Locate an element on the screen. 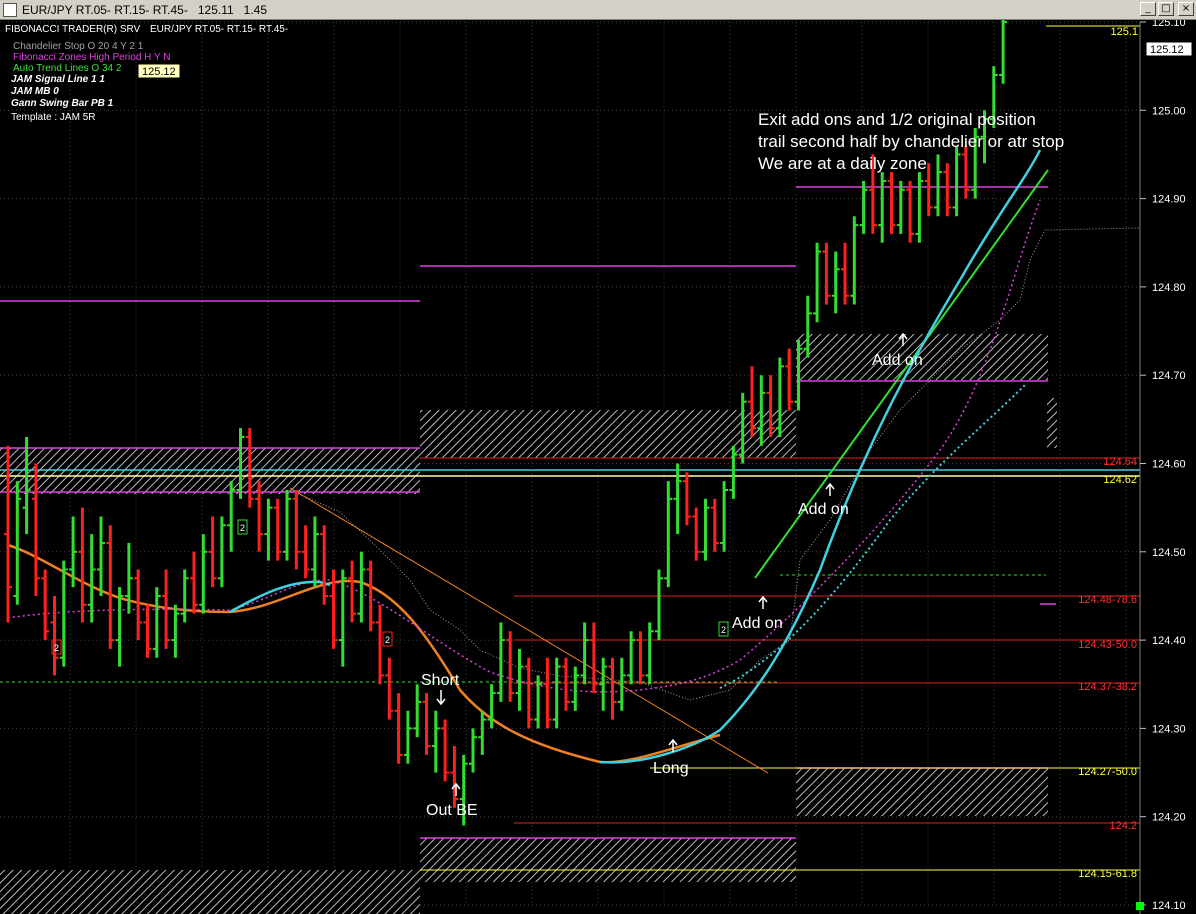  axis-tick-label: 125.10 is located at coordinates (1169, 24).